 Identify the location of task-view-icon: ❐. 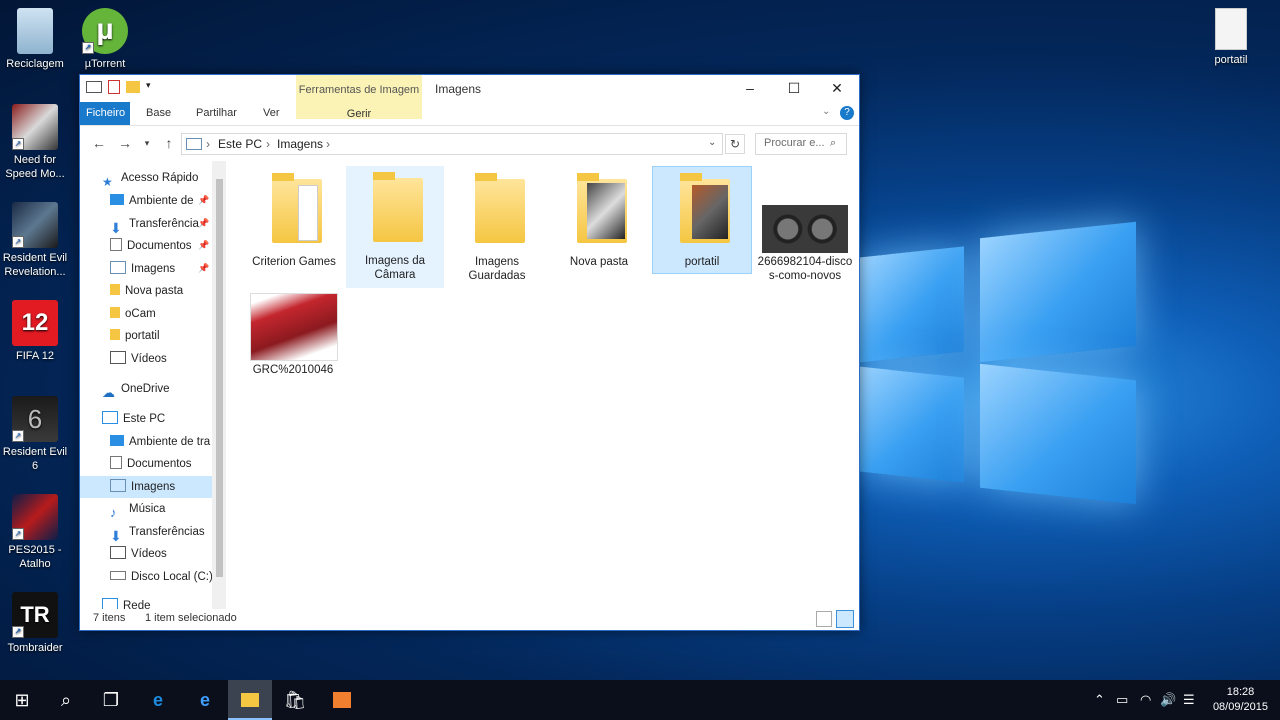
(111, 700).